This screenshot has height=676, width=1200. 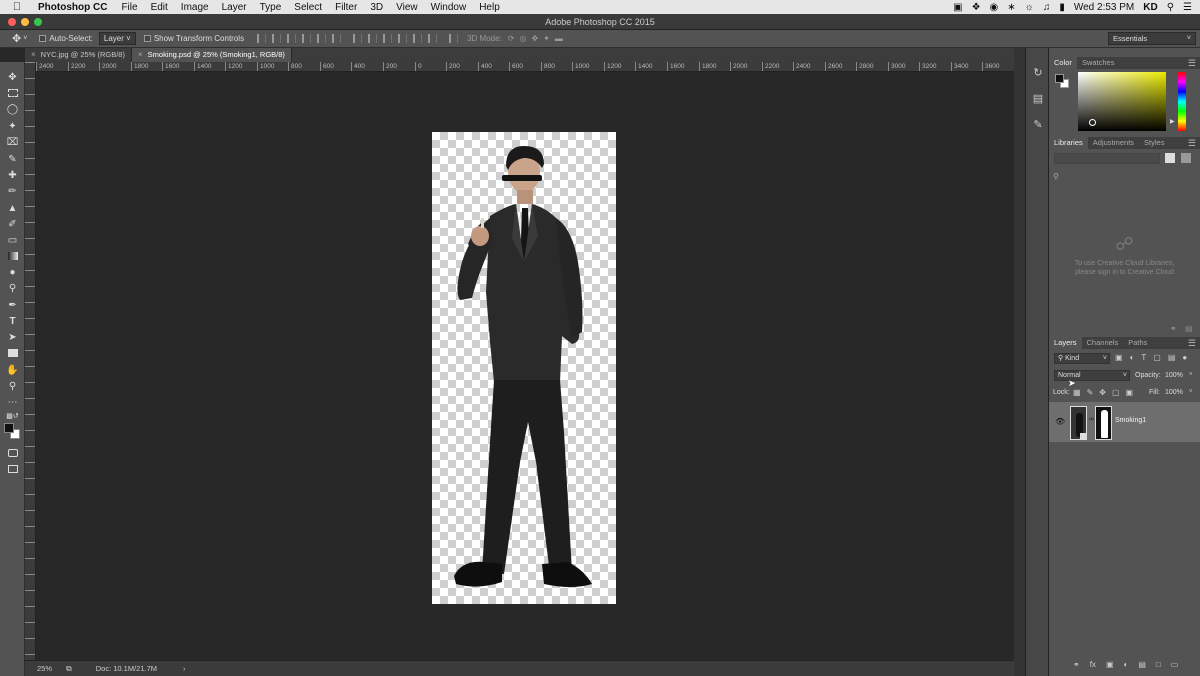 What do you see at coordinates (12, 272) in the screenshot?
I see `blur-tool-icon: ●` at bounding box center [12, 272].